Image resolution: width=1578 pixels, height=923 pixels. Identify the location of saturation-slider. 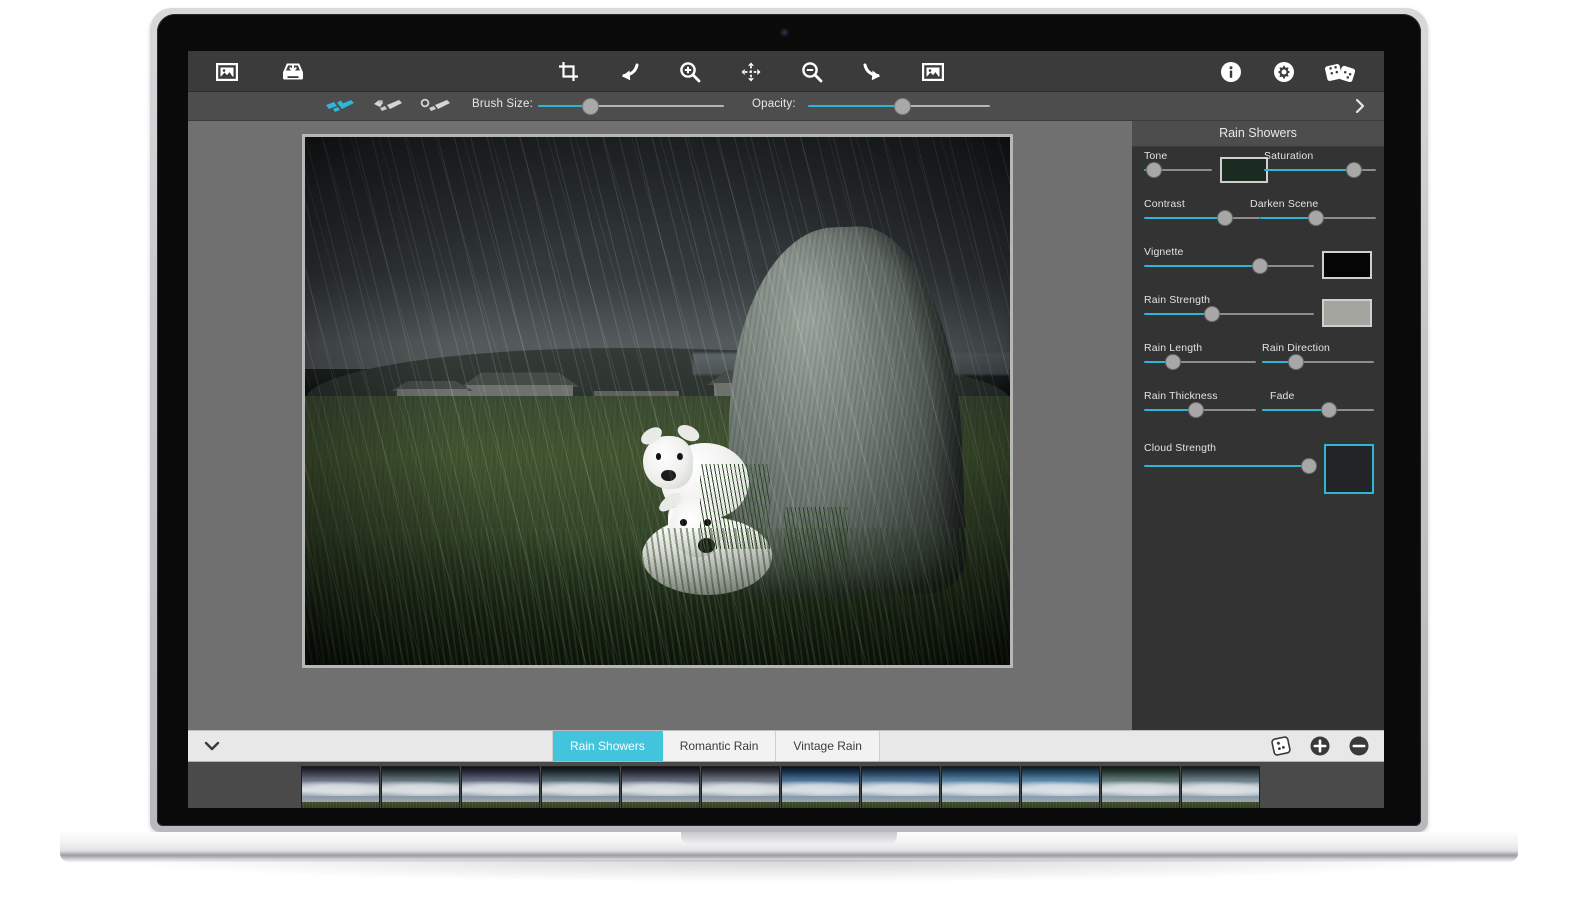
(1320, 170).